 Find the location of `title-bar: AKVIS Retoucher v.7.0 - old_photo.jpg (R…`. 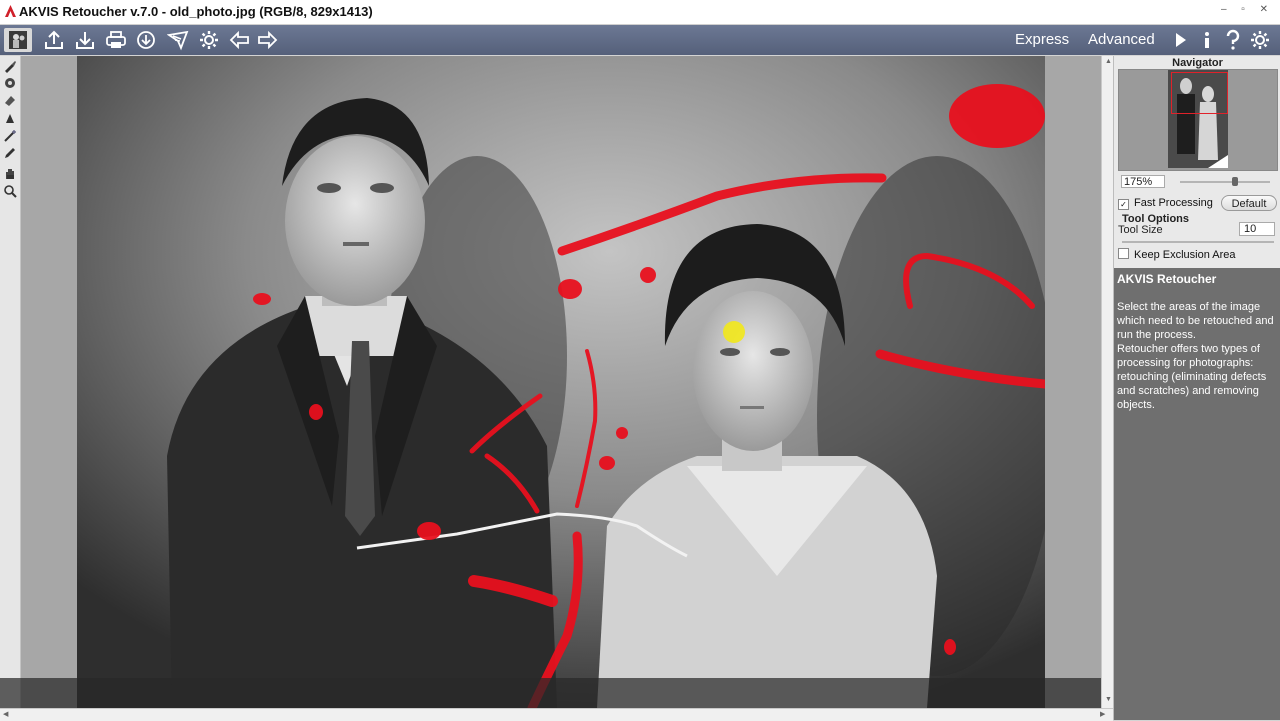

title-bar: AKVIS Retoucher v.7.0 - old_photo.jpg (R… is located at coordinates (640, 12).